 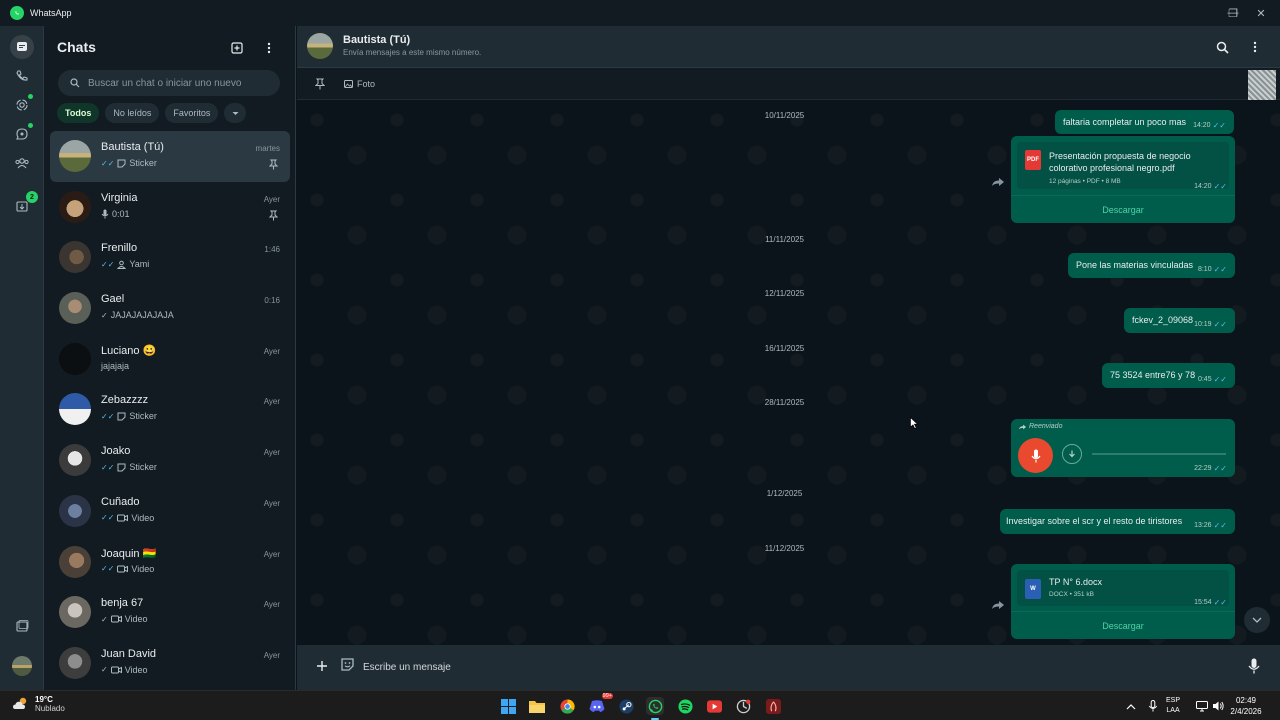 What do you see at coordinates (170, 308) in the screenshot?
I see `chat-row-gael: Gael ✓ JAJAJAJAJAJA 0:16` at bounding box center [170, 308].